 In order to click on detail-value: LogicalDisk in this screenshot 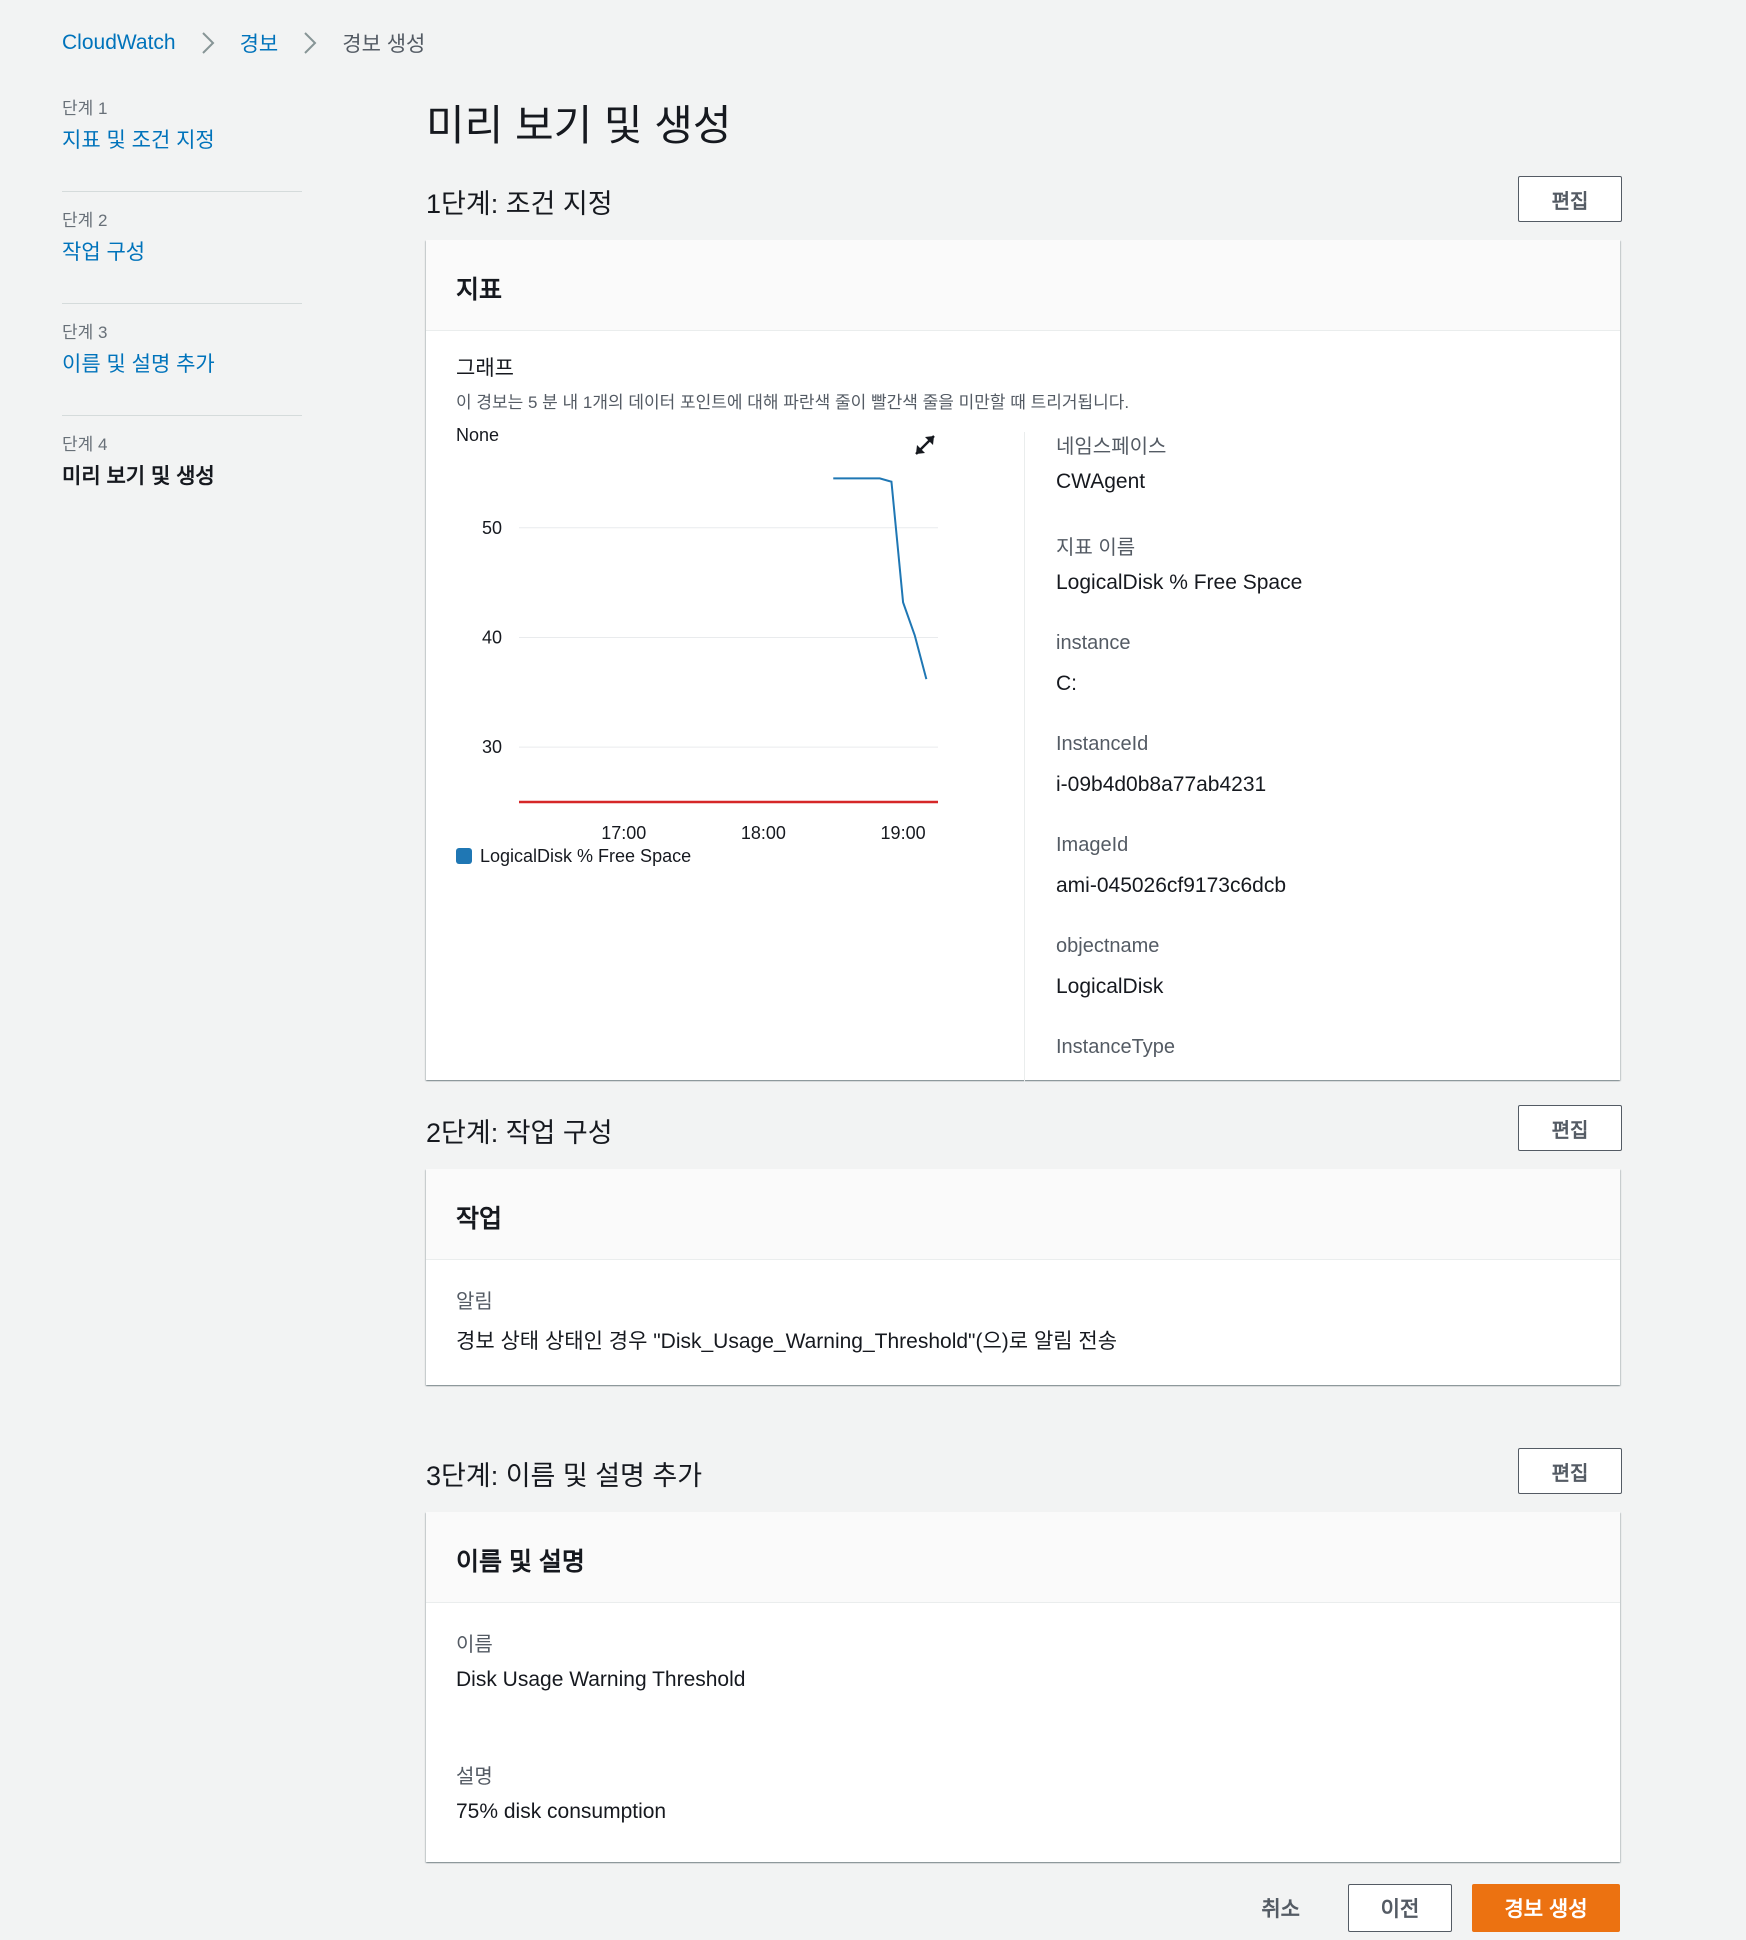, I will do `click(1110, 986)`.